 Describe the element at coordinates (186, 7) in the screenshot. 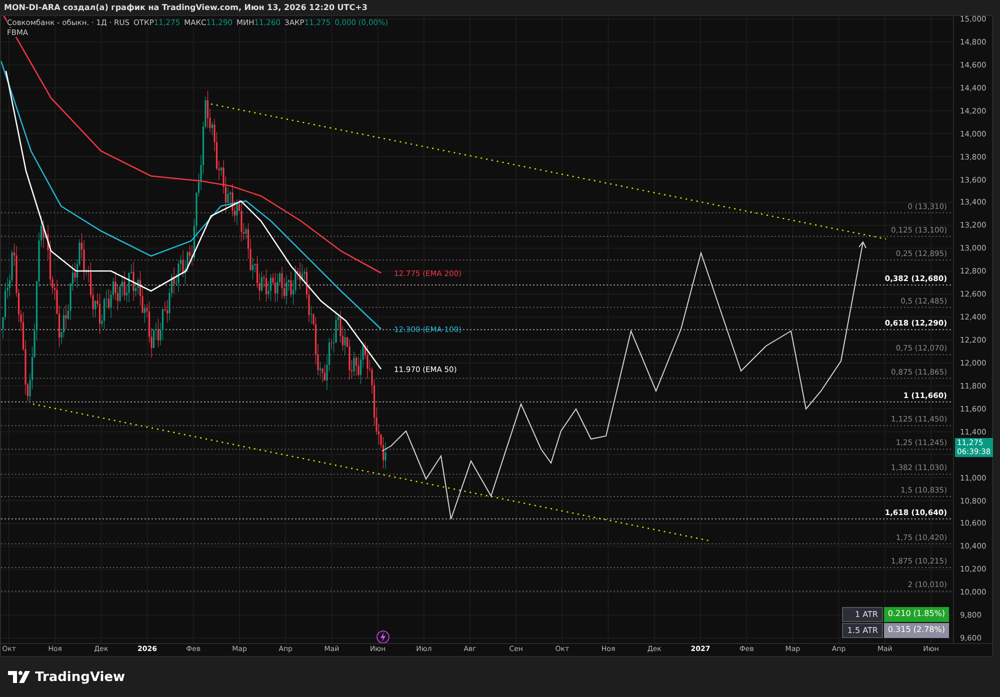

I see `chart-author-caption: MON-DI-ARA создал(а) график на TradingView.com, Июн 13, 2026 12:20 UTC+3` at that location.